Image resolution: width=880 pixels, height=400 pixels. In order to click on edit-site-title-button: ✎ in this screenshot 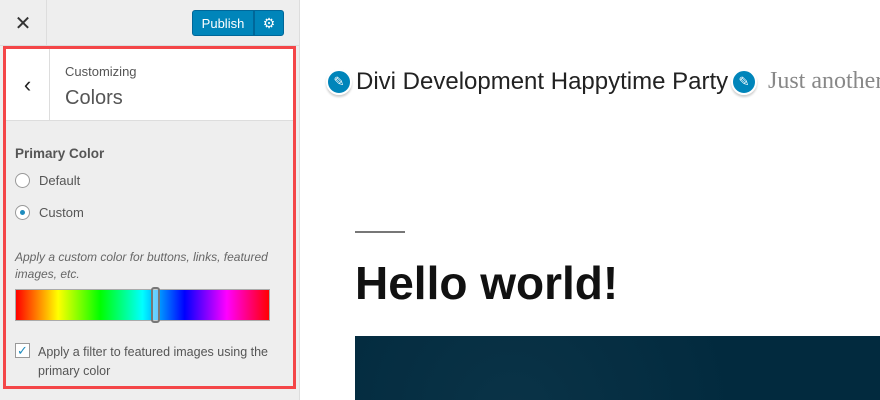, I will do `click(339, 82)`.